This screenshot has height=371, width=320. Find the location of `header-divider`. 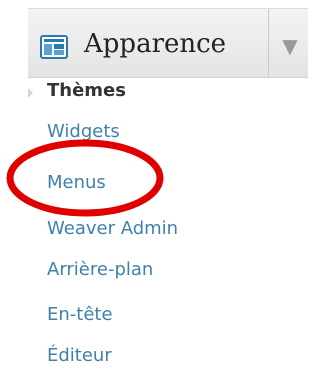

header-divider is located at coordinates (268, 43).